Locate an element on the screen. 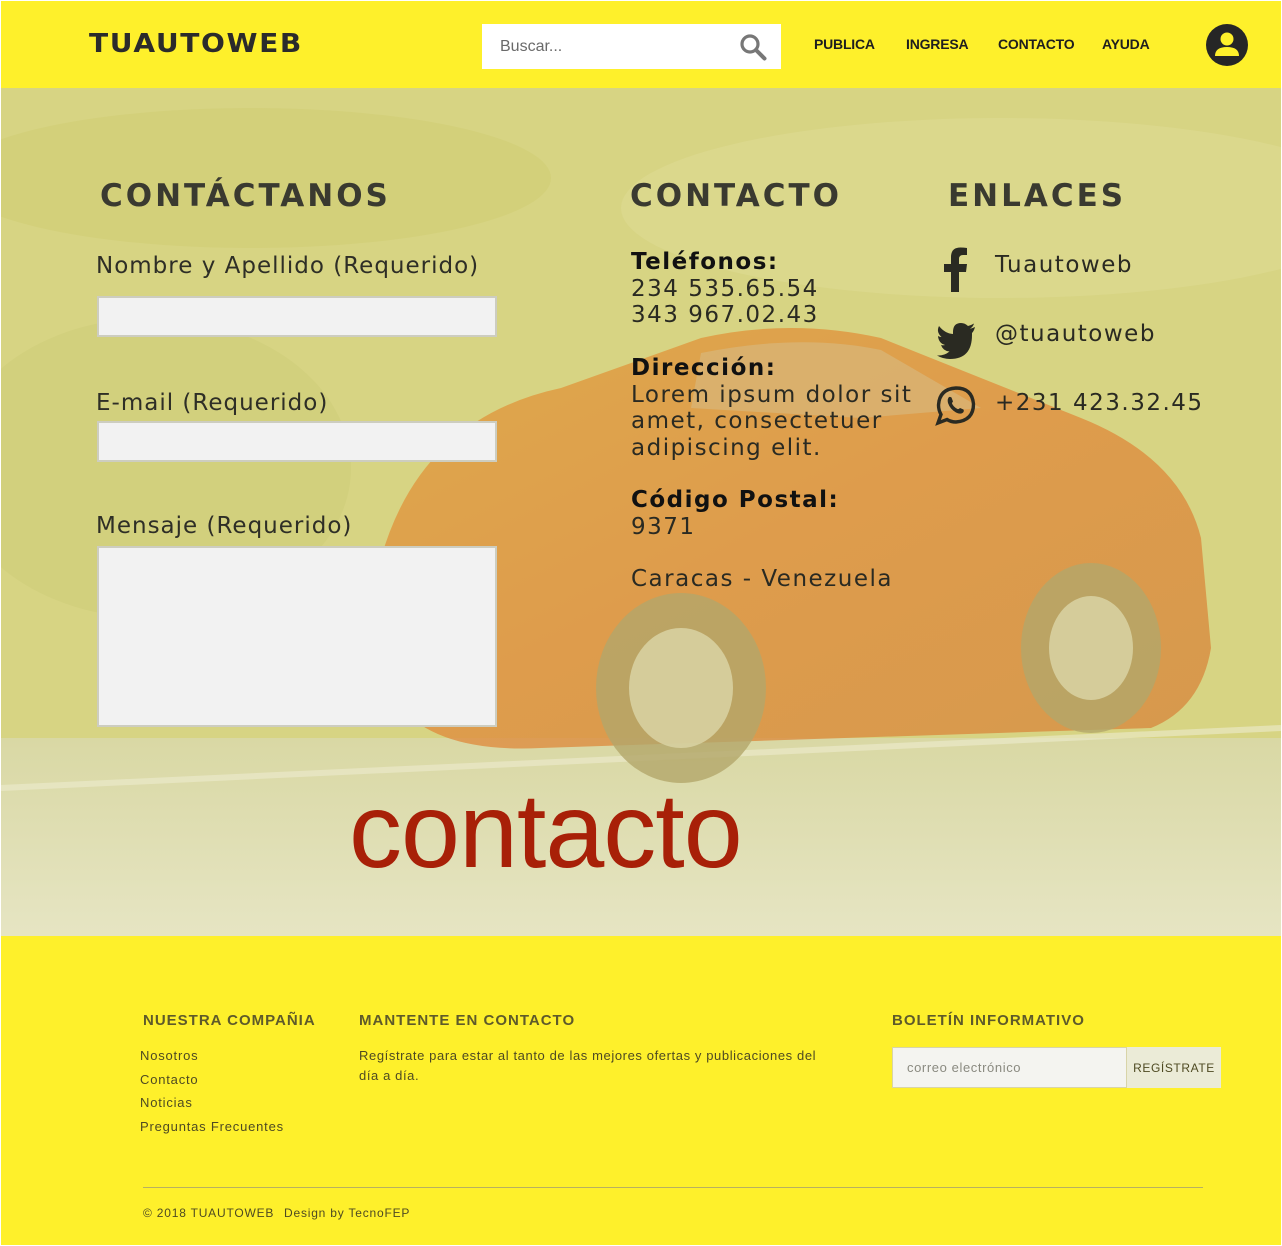 Image resolution: width=1282 pixels, height=1246 pixels. company-title: NUESTRA COMPAÑIA is located at coordinates (229, 1020).